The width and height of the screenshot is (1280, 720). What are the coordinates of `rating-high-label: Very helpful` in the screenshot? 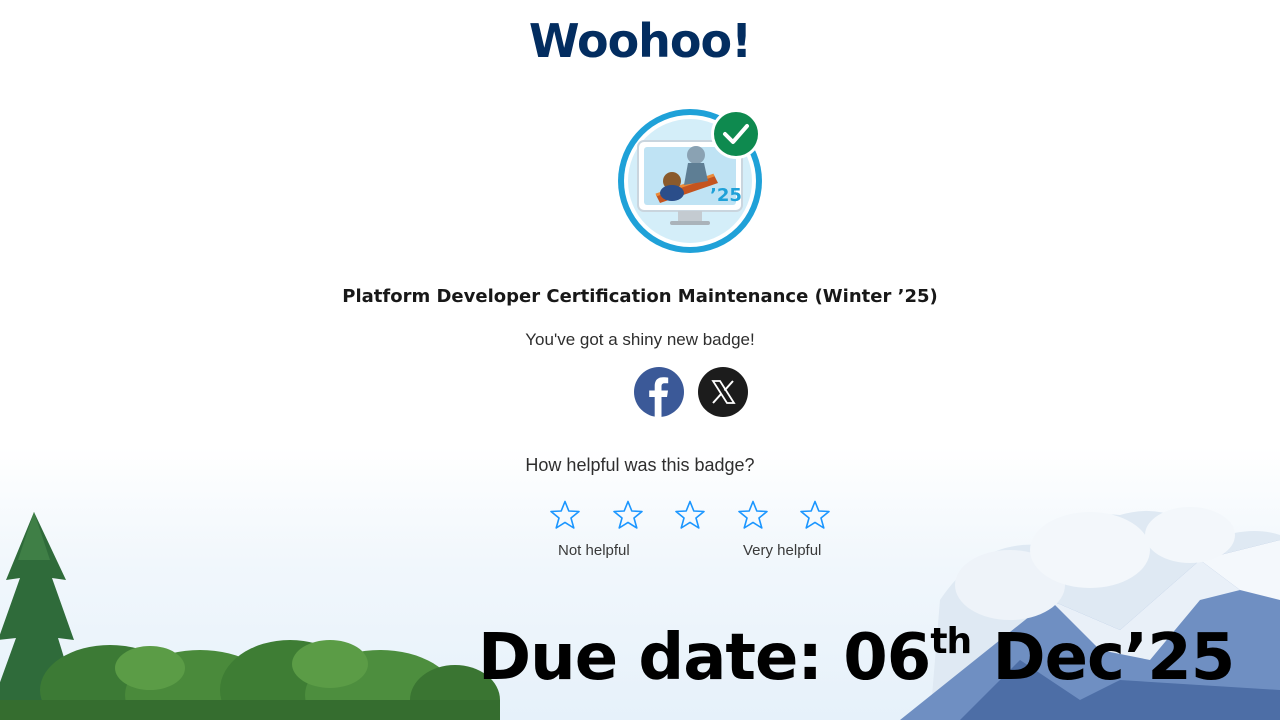 It's located at (782, 550).